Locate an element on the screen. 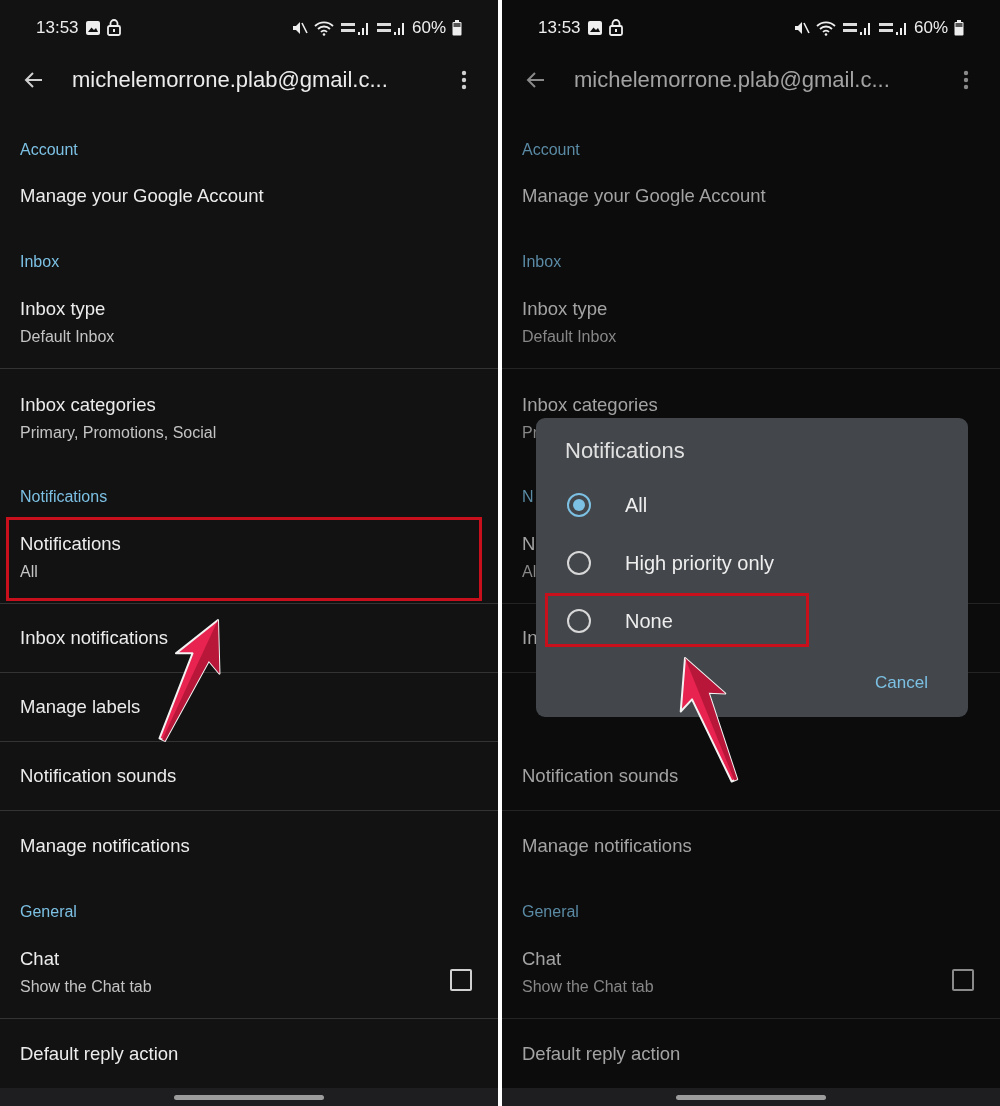  setting-title: Manage labels is located at coordinates (80, 706).